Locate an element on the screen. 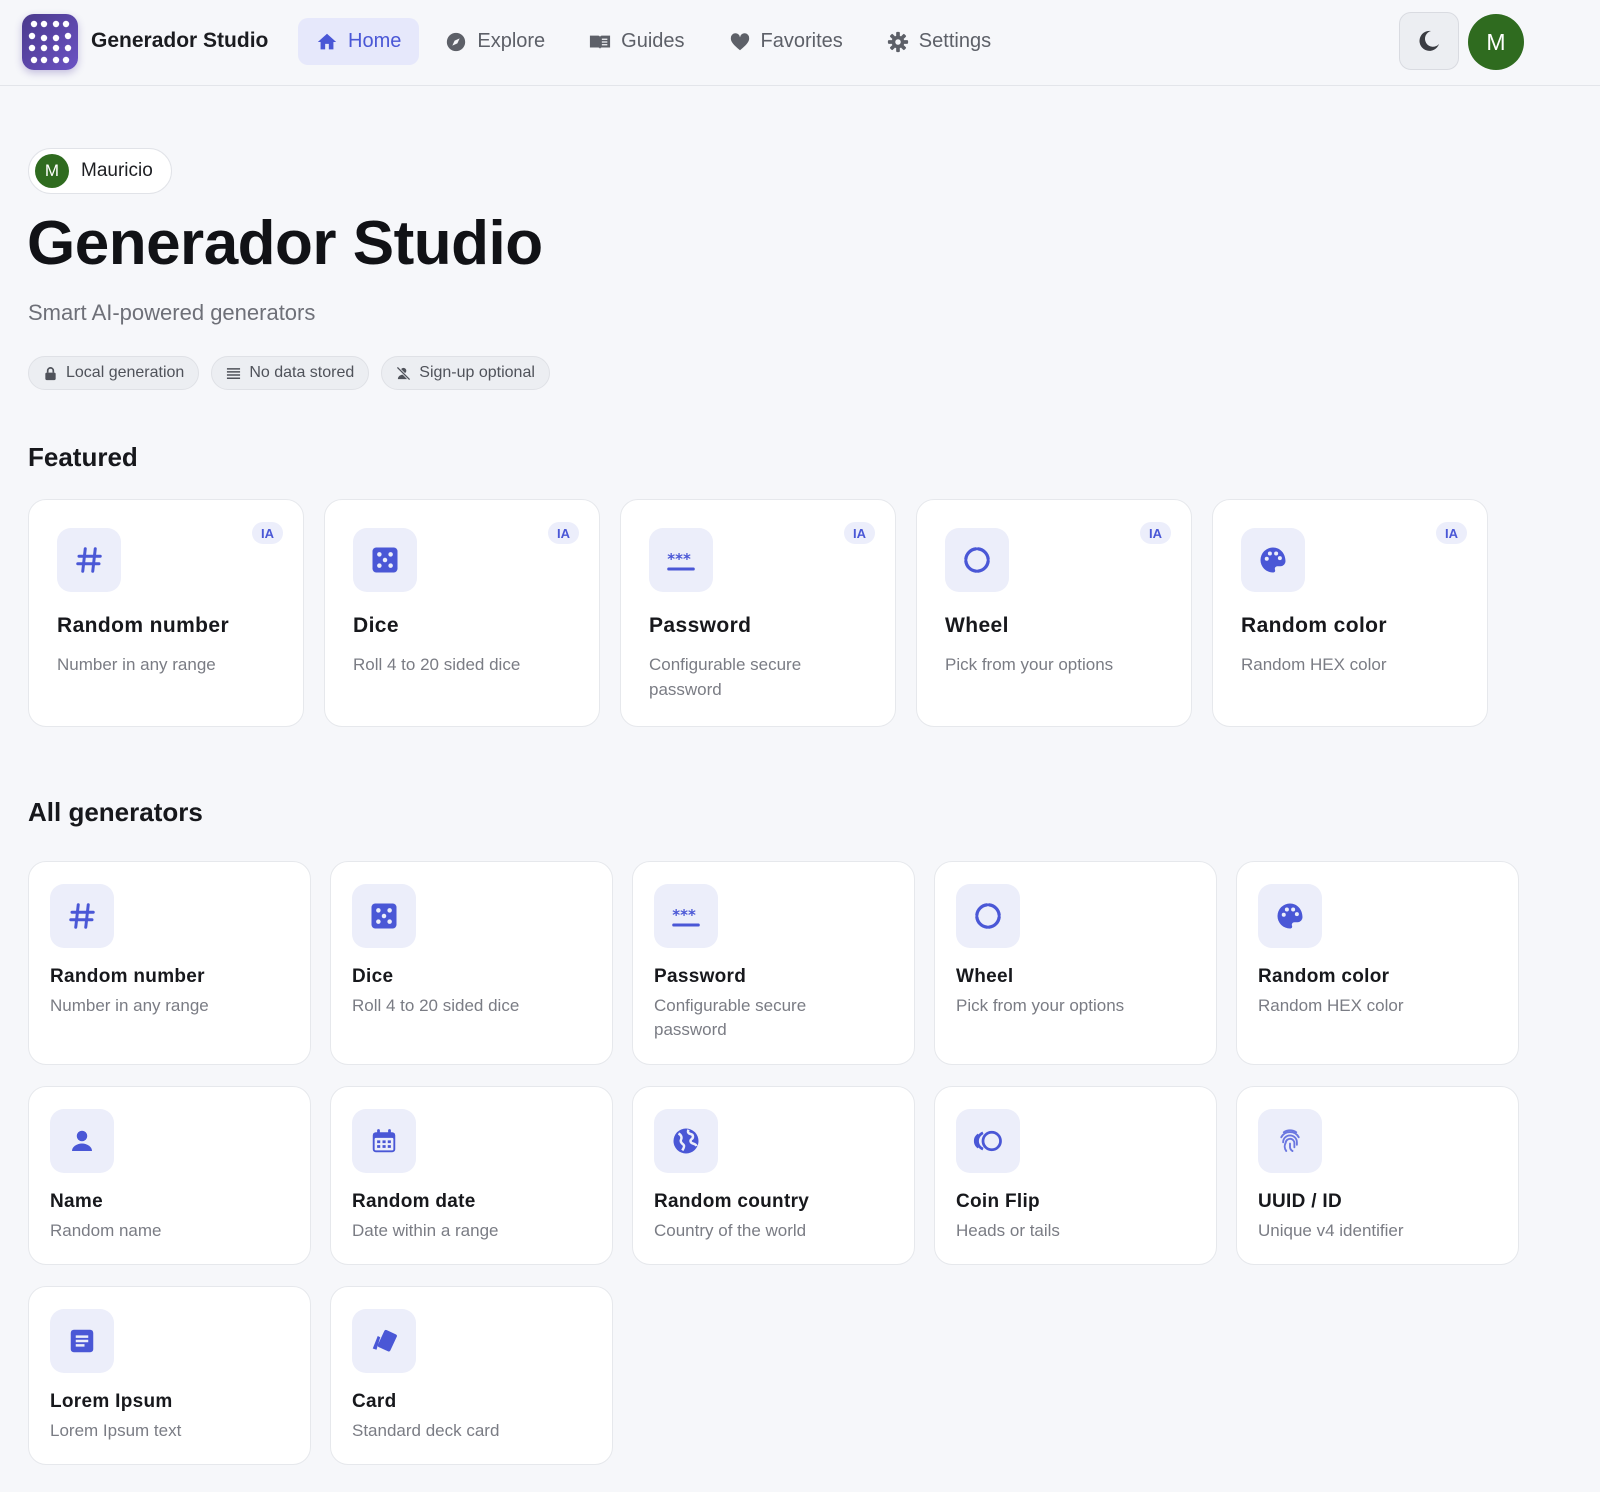 This screenshot has width=1600, height=1492. card-title: Random color is located at coordinates (1314, 625).